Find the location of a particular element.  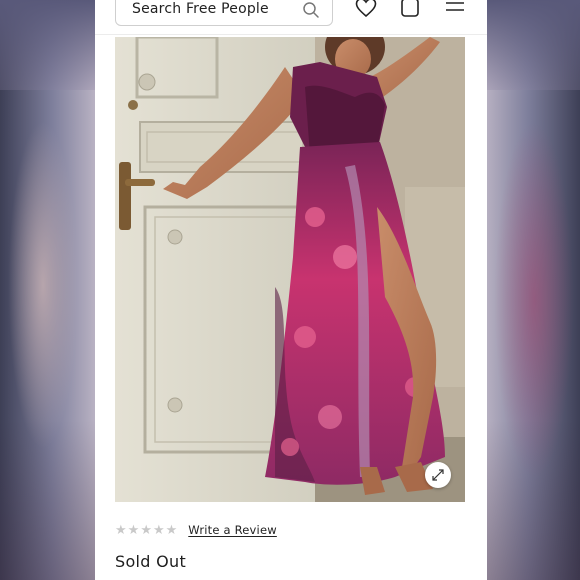

menu-icon is located at coordinates (455, 10).